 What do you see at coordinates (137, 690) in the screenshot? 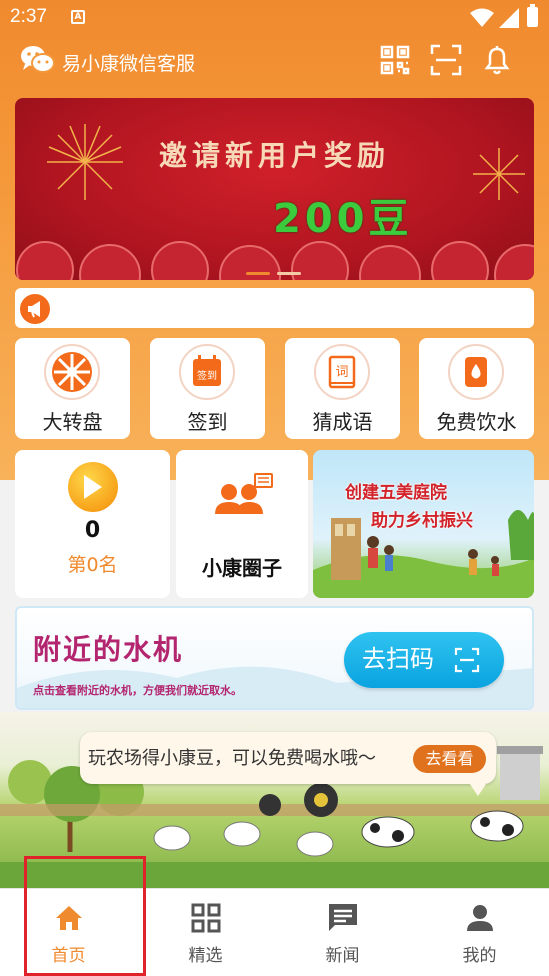
I see `water-banner-subtitle: 点击查看附近的水机，方便我们就近取水。` at bounding box center [137, 690].